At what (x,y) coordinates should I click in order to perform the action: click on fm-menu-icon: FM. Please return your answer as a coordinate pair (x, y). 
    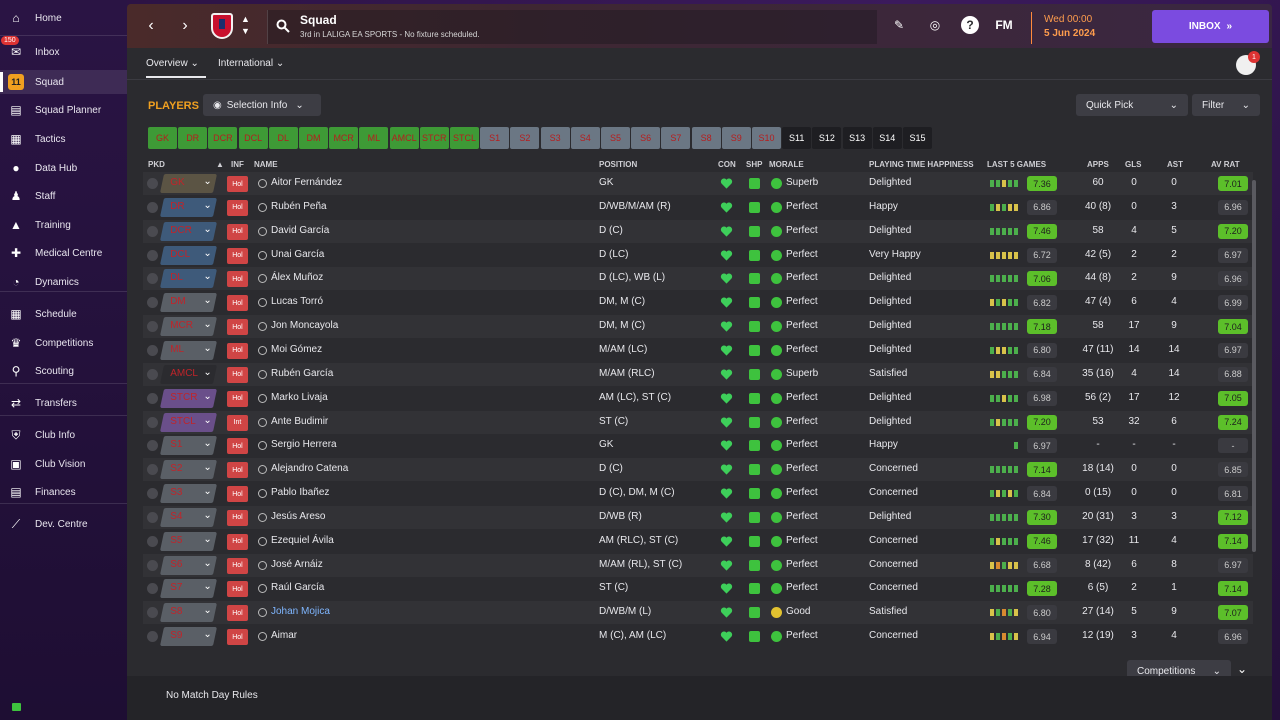
    Looking at the image, I should click on (1004, 25).